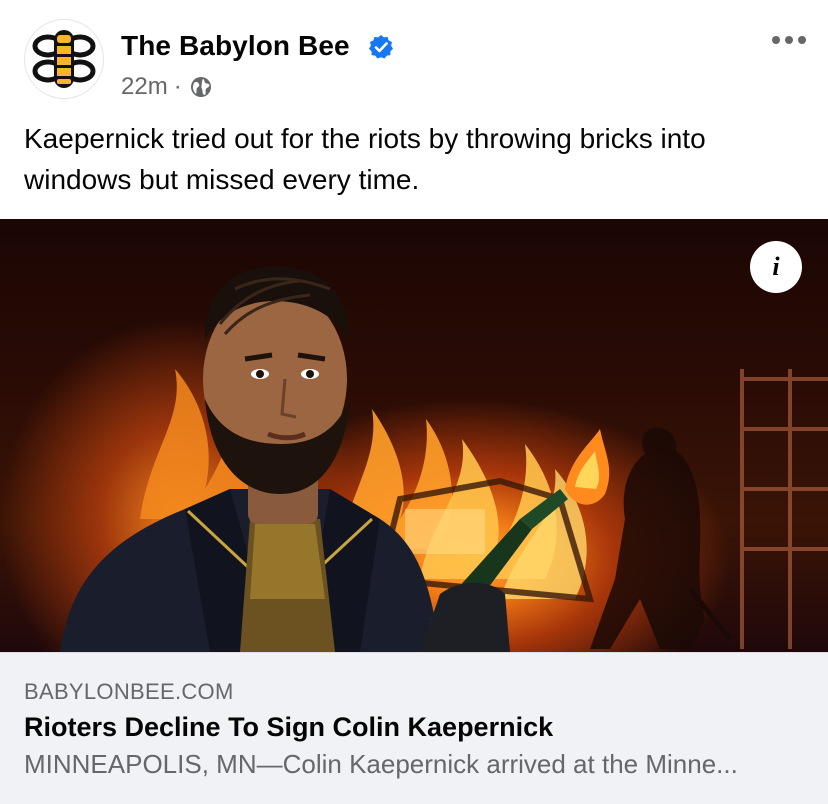 This screenshot has height=804, width=828. I want to click on more-options-button, so click(789, 40).